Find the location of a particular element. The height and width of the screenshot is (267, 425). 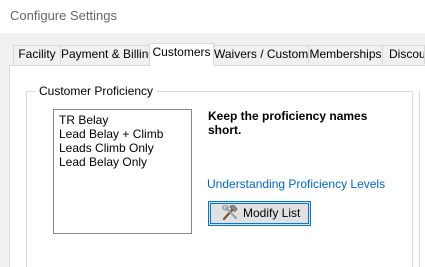

proficiency-hint: Keep the proficiency names short. is located at coordinates (288, 123).